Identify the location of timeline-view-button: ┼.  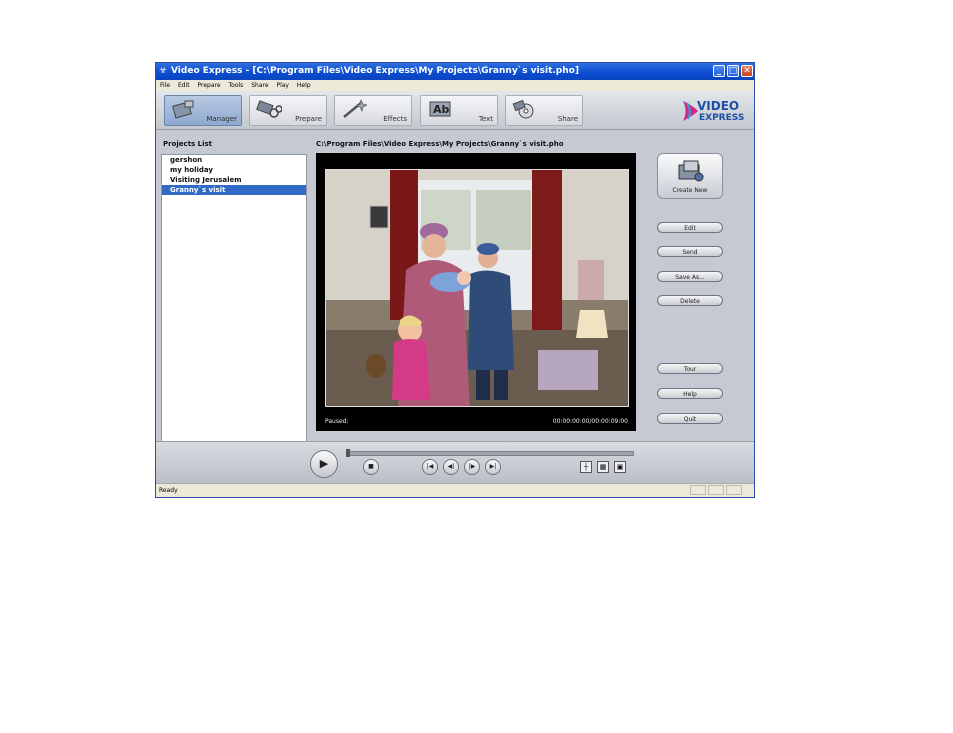
(586, 467).